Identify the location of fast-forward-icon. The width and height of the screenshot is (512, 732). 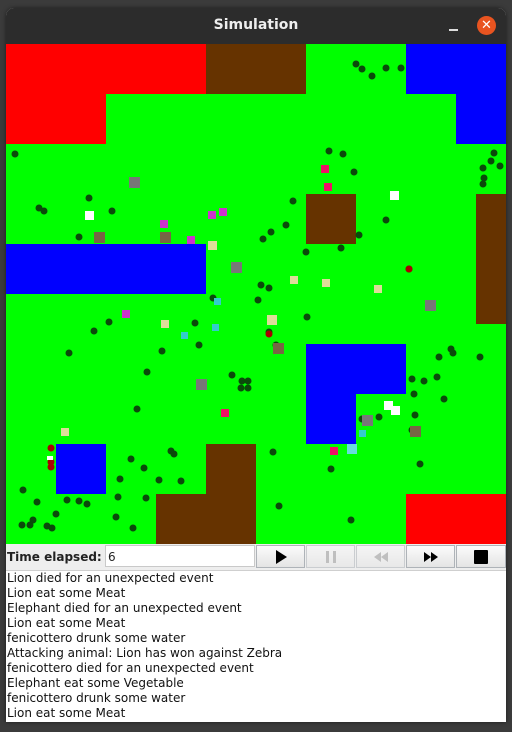
(430, 556).